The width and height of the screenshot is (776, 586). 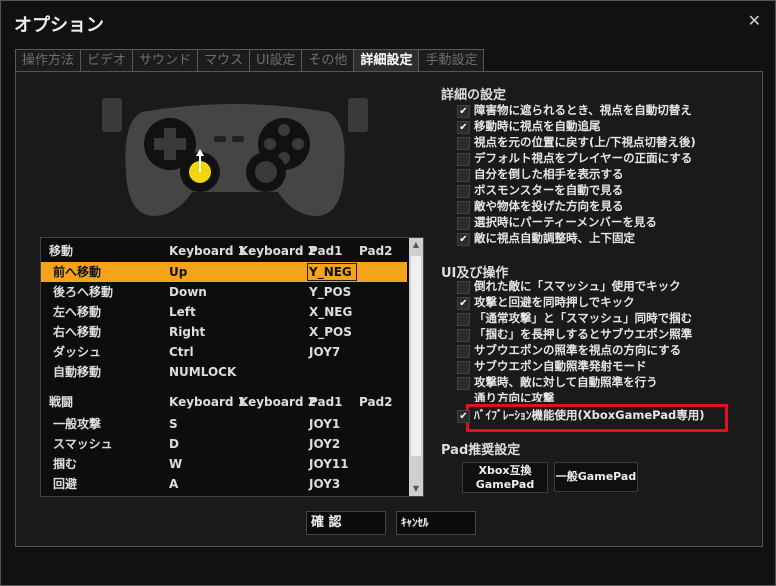 What do you see at coordinates (514, 396) in the screenshot?
I see `ui-option-8: 通り方向に攻撃` at bounding box center [514, 396].